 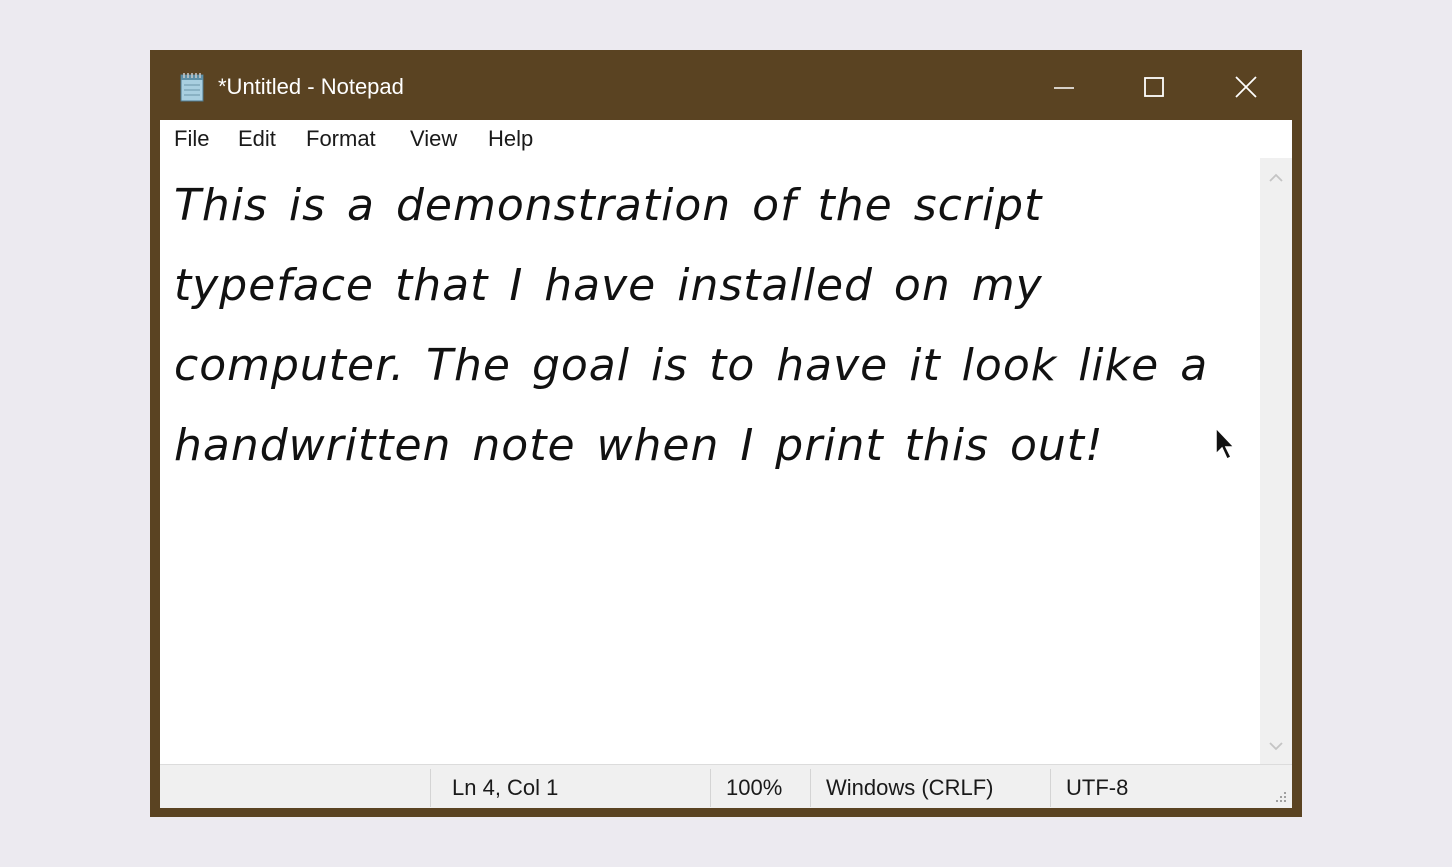 What do you see at coordinates (1276, 461) in the screenshot?
I see `vertical-scrollbar` at bounding box center [1276, 461].